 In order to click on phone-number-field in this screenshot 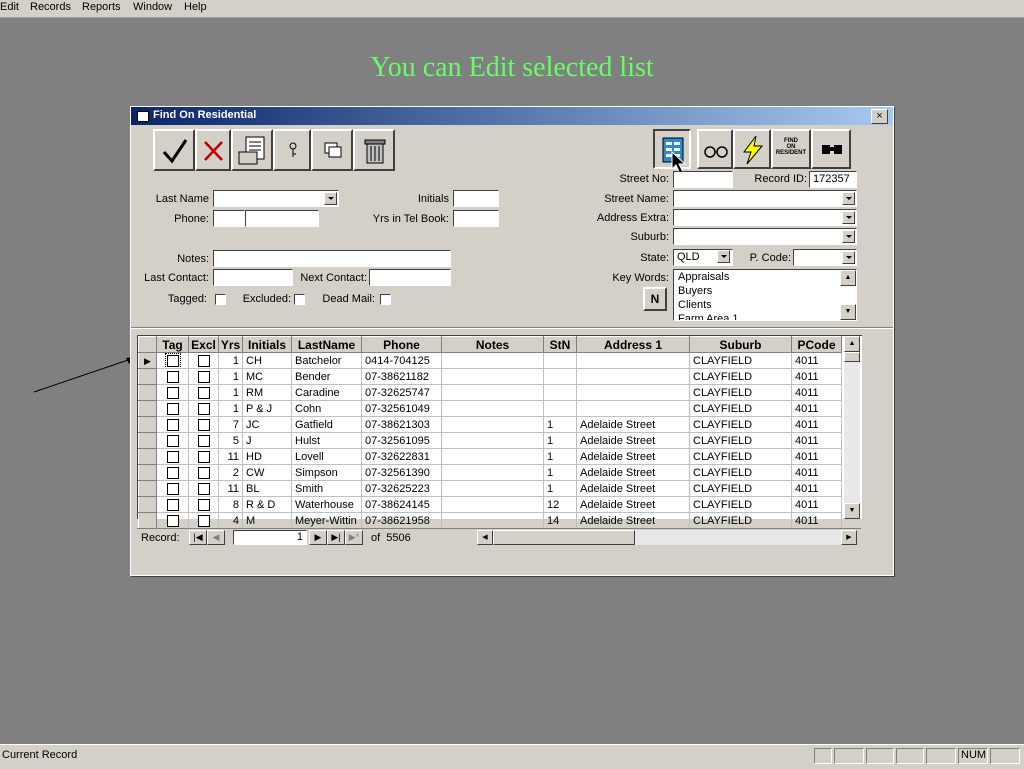, I will do `click(282, 218)`.